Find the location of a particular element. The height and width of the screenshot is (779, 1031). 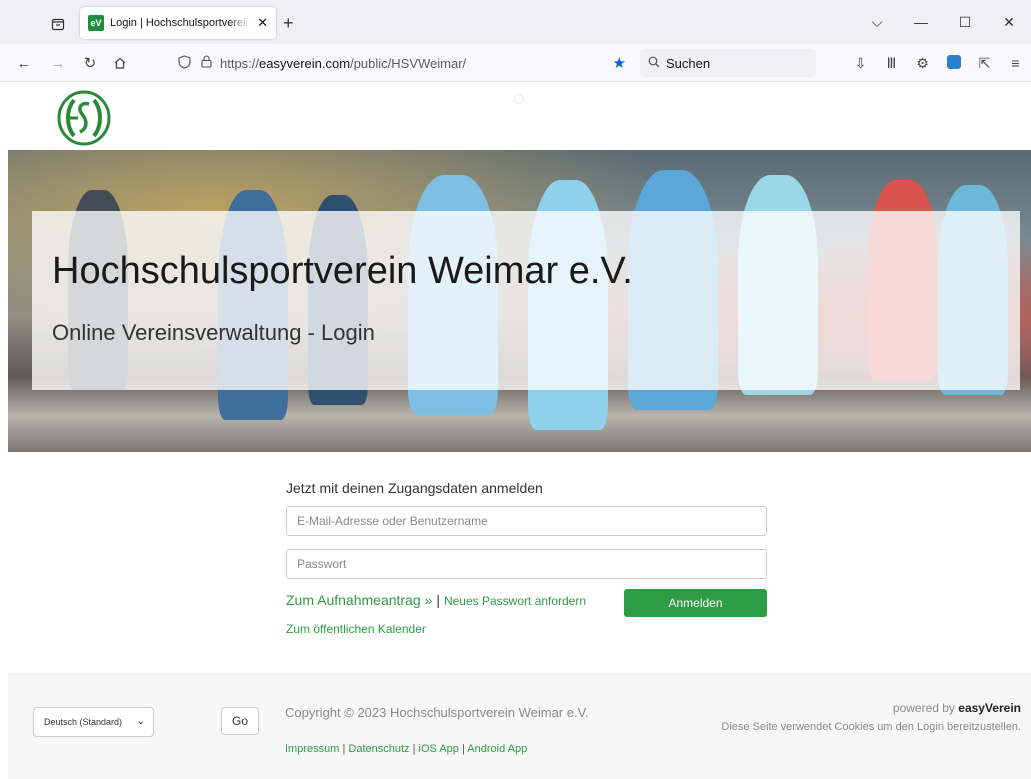

powered-prefix: powered by is located at coordinates (925, 708).